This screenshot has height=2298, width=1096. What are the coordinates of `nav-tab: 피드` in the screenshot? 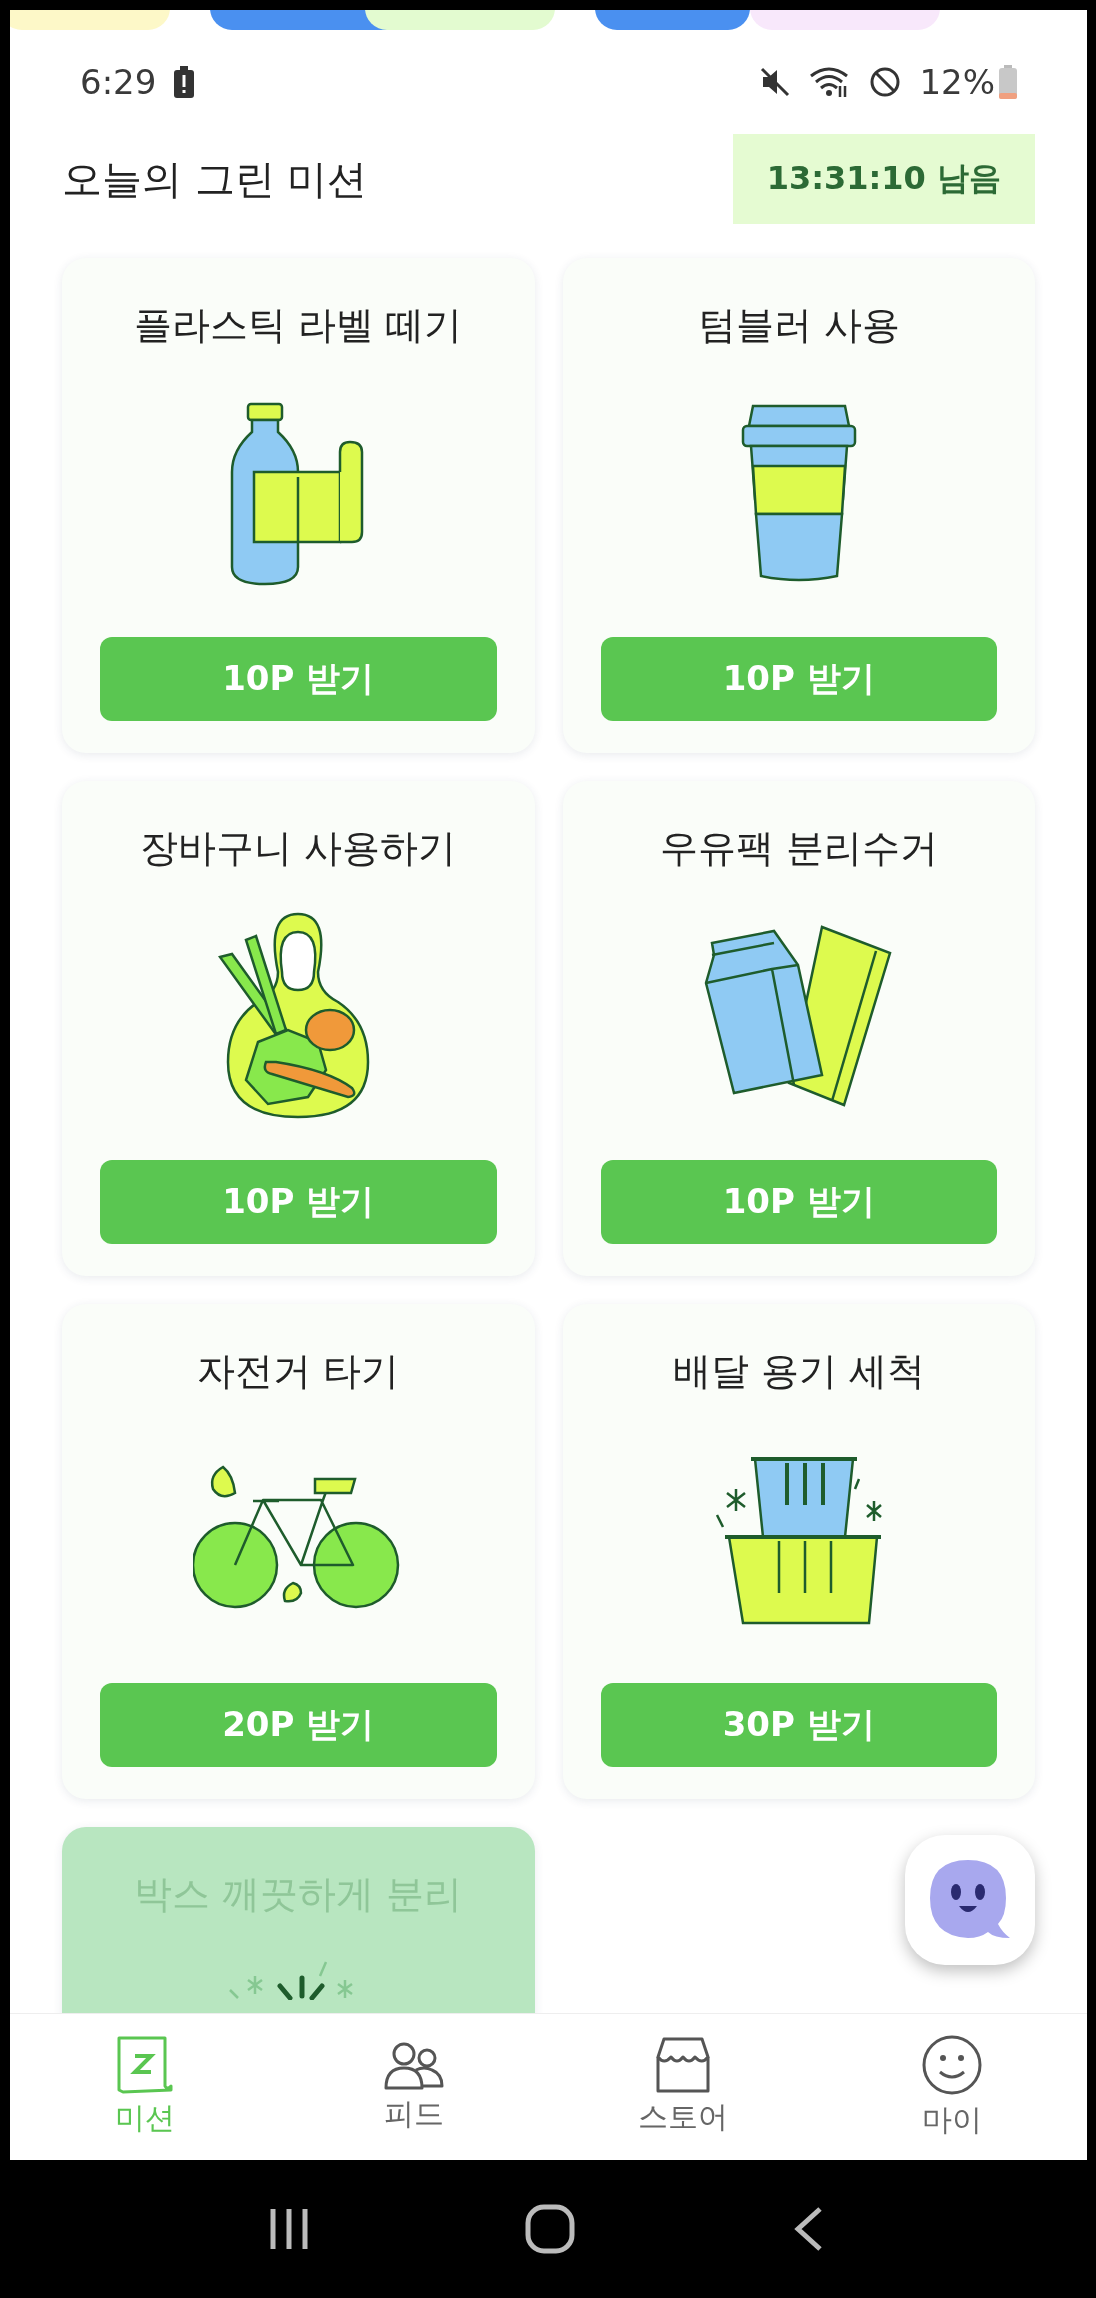 It's located at (414, 2087).